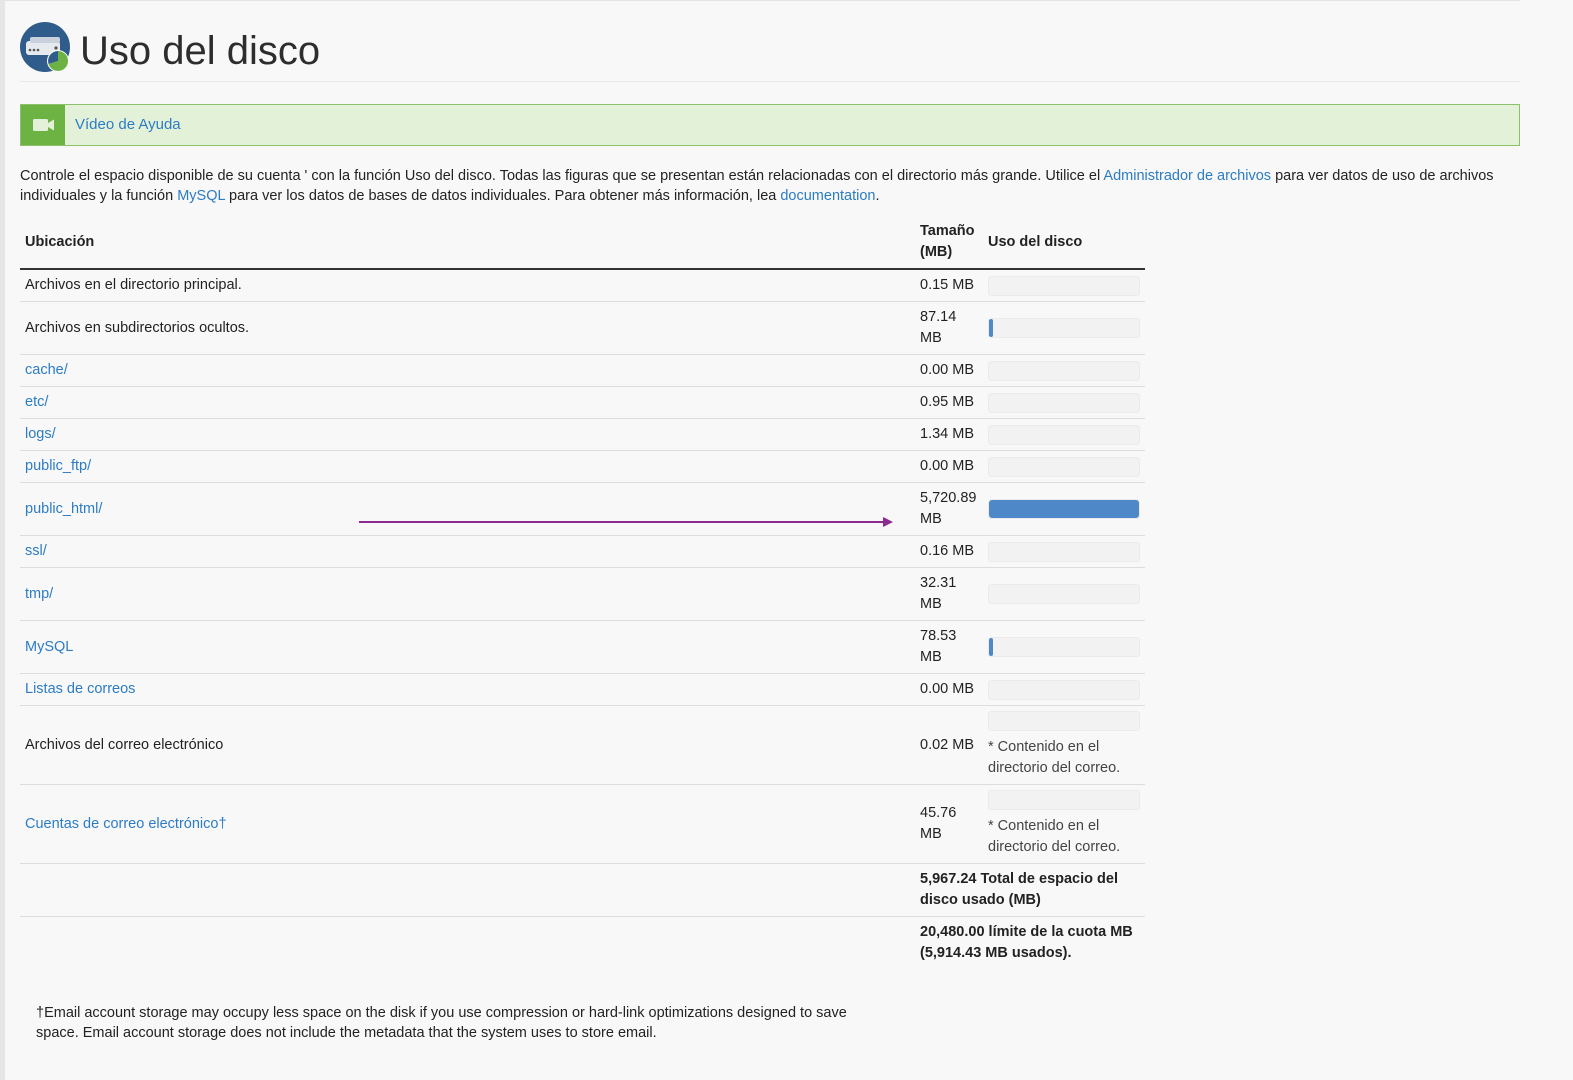  I want to click on row-size: 1.34 MB, so click(949, 434).